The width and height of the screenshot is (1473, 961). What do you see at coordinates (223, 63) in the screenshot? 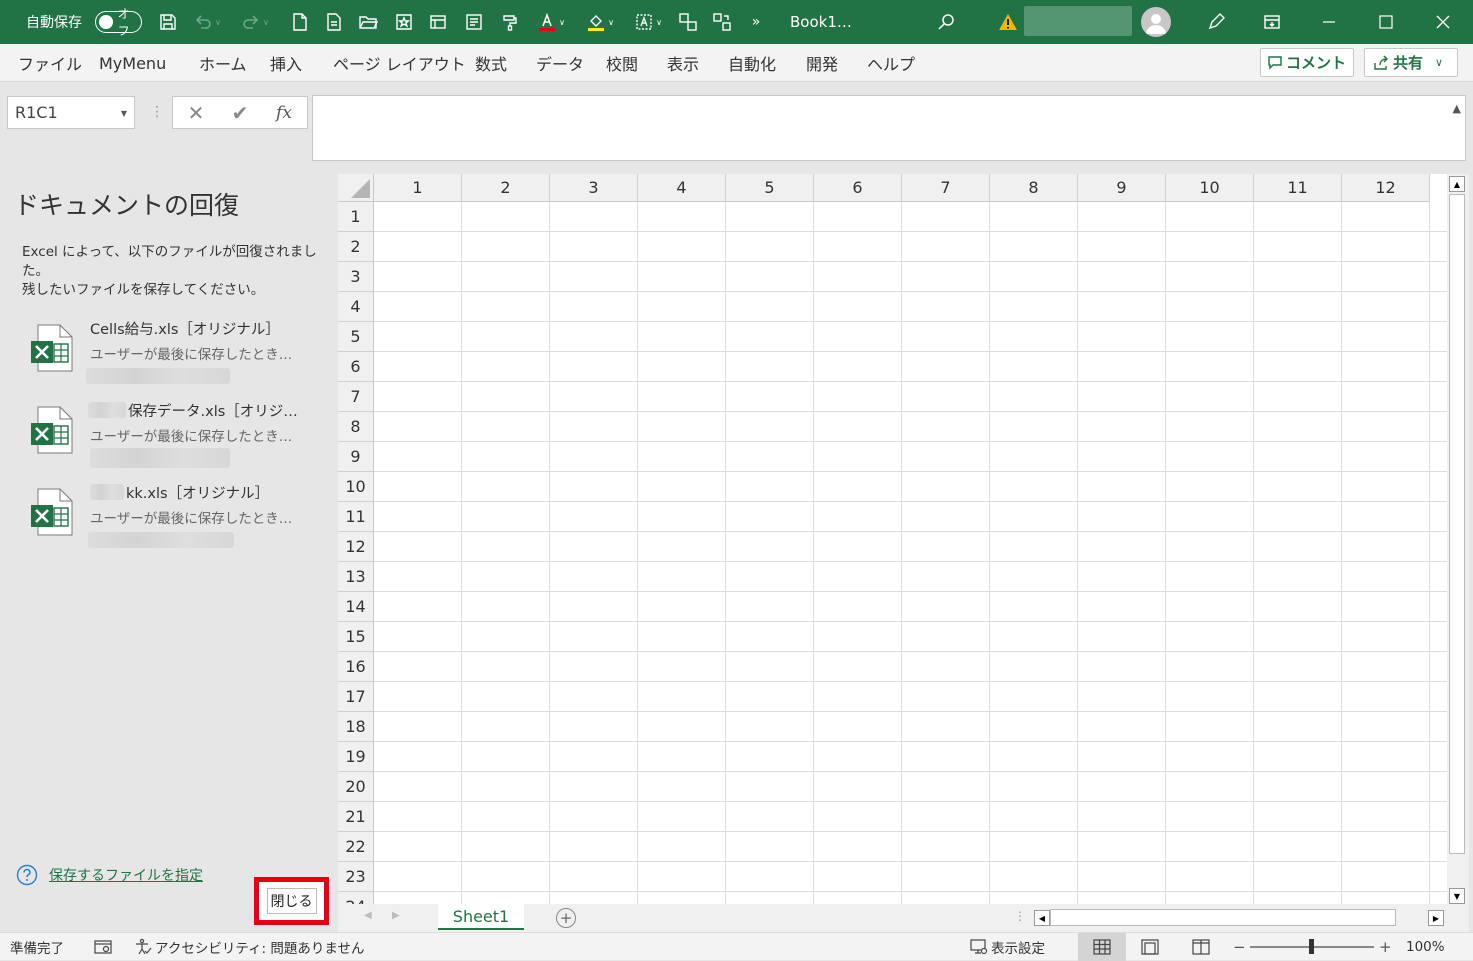
I see `tab-home: ホーム` at bounding box center [223, 63].